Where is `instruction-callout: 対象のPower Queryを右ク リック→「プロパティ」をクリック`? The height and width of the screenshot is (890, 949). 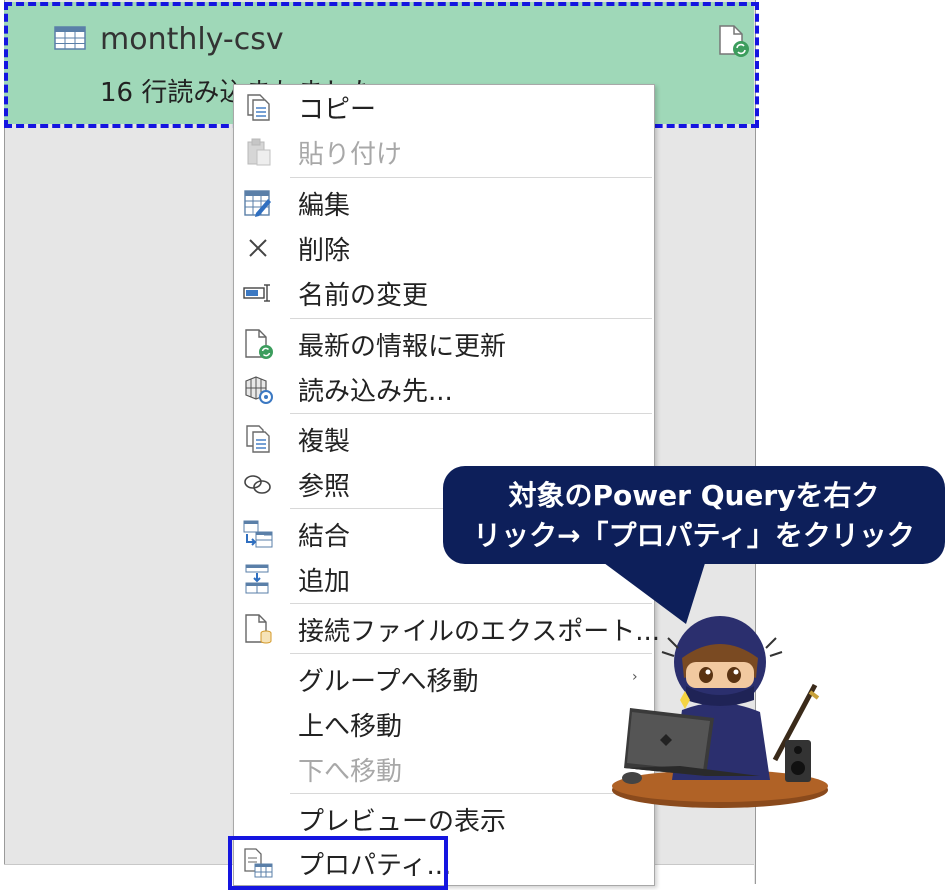 instruction-callout: 対象のPower Queryを右ク リック→「プロパティ」をクリック is located at coordinates (694, 515).